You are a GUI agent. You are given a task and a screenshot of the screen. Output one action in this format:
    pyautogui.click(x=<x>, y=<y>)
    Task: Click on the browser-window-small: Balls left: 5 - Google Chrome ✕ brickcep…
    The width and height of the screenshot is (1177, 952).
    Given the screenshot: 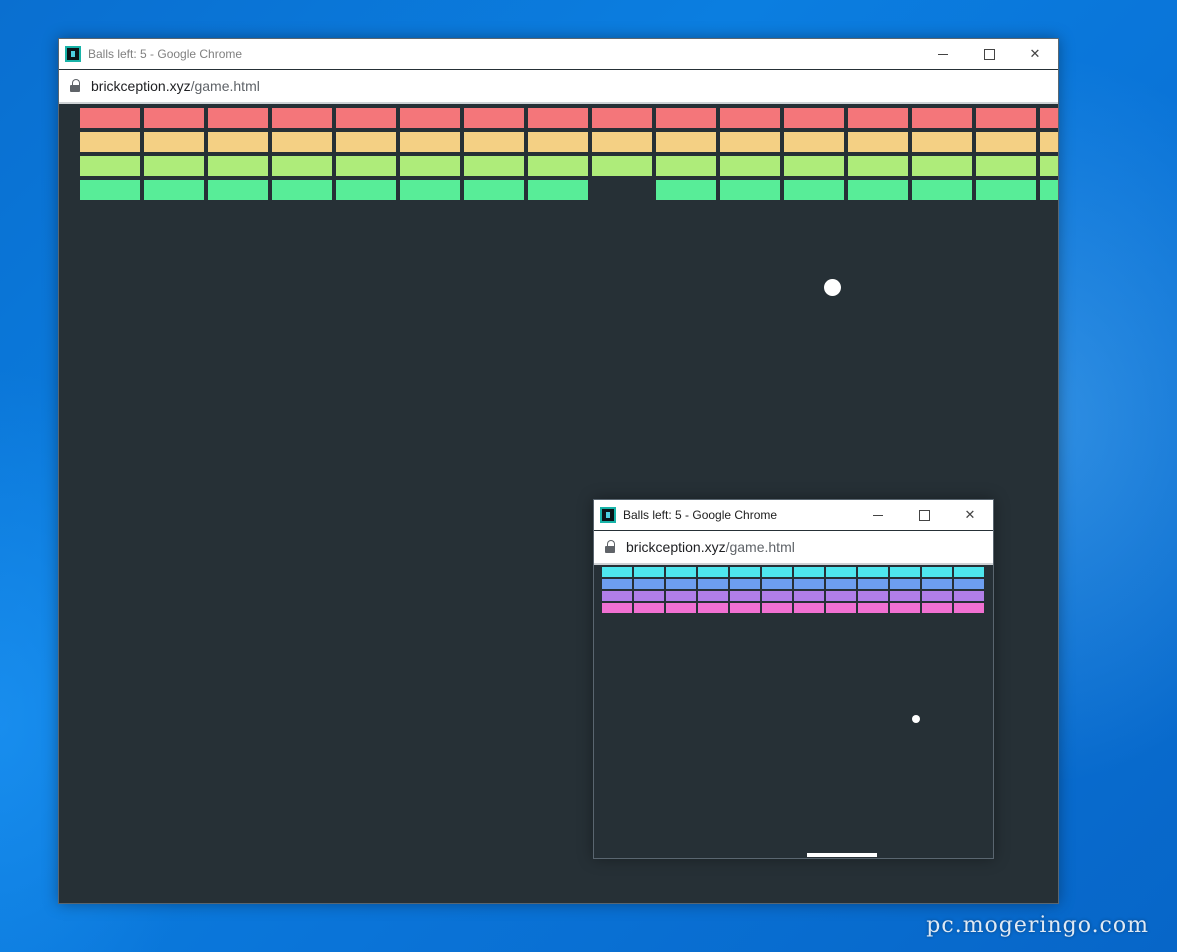 What is the action you would take?
    pyautogui.click(x=793, y=679)
    